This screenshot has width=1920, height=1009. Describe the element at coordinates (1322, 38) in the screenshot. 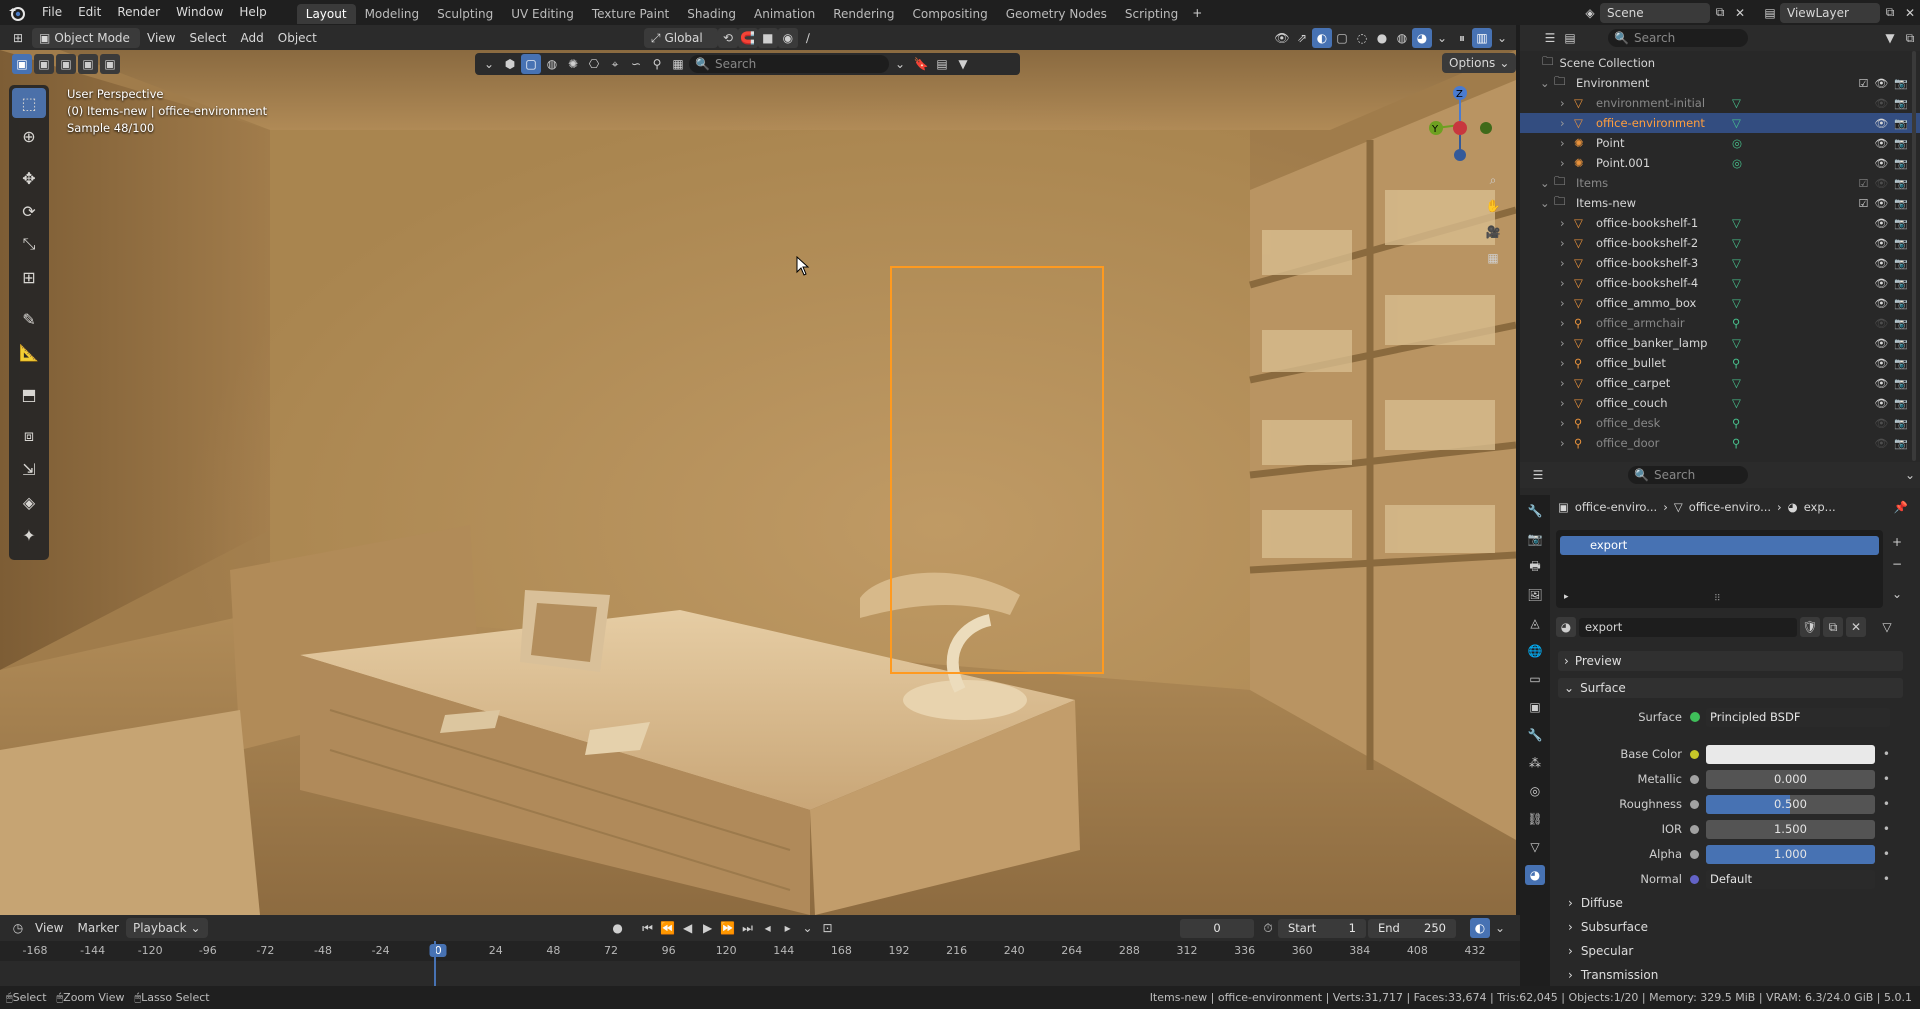

I see `overlays-icon: ◐` at that location.